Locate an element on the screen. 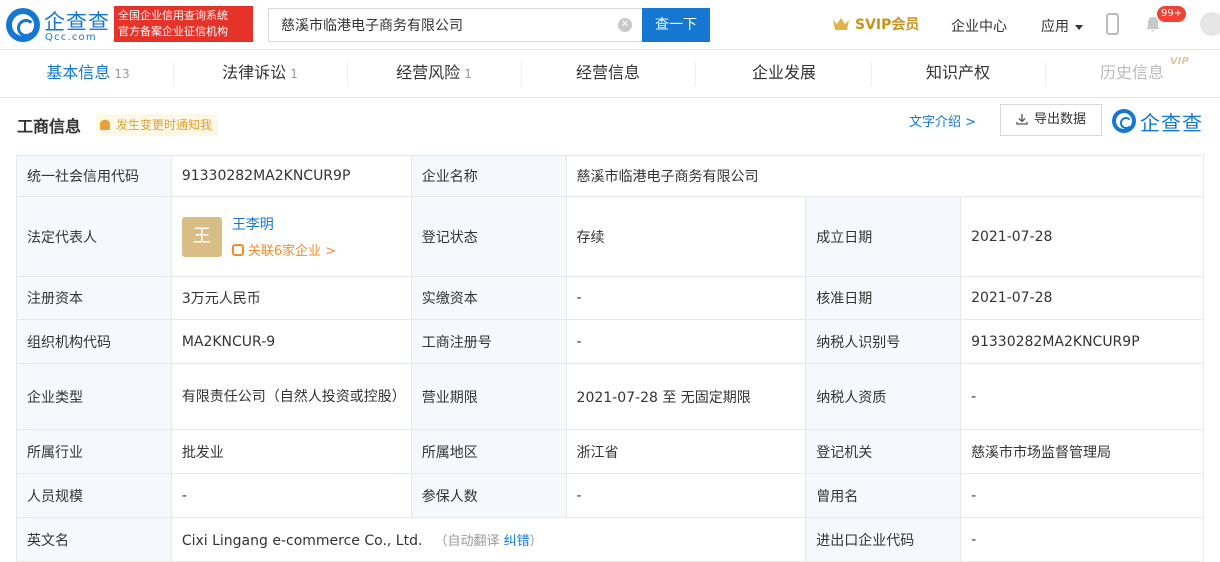  insured-label: 参保人数 is located at coordinates (488, 495).